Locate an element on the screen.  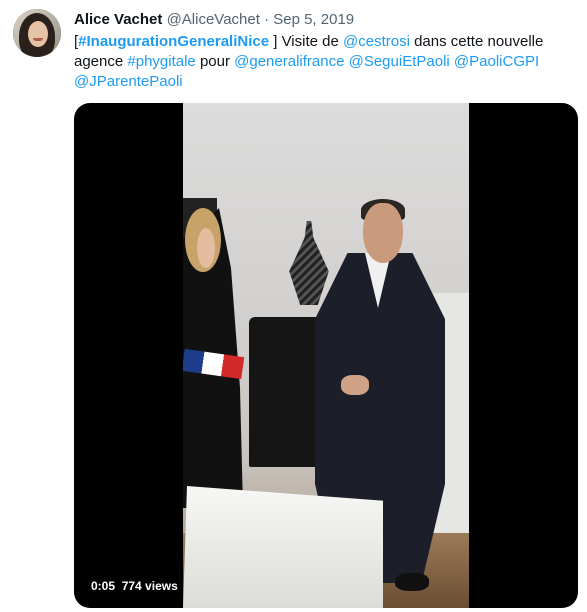
hashtag-phygitale: #phygitale is located at coordinates (161, 61).